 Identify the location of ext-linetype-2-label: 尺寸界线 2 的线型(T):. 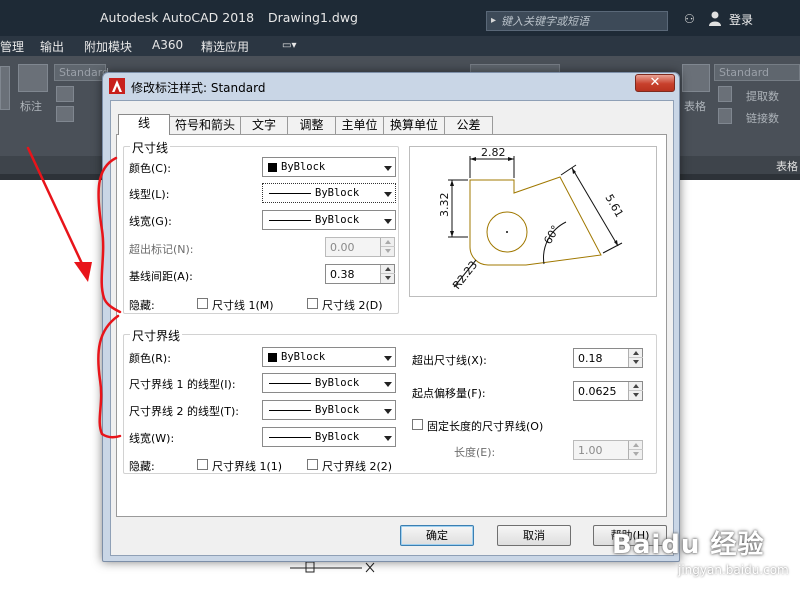
(184, 411).